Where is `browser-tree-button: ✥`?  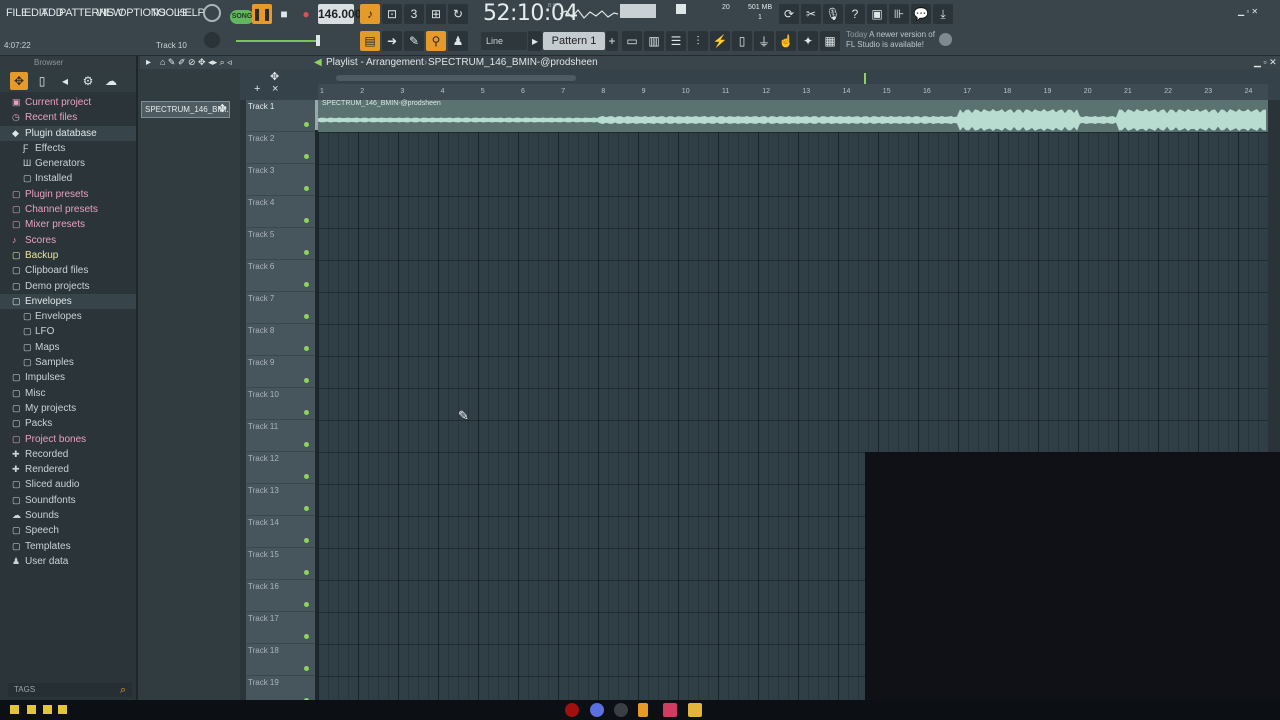 browser-tree-button: ✥ is located at coordinates (19, 81).